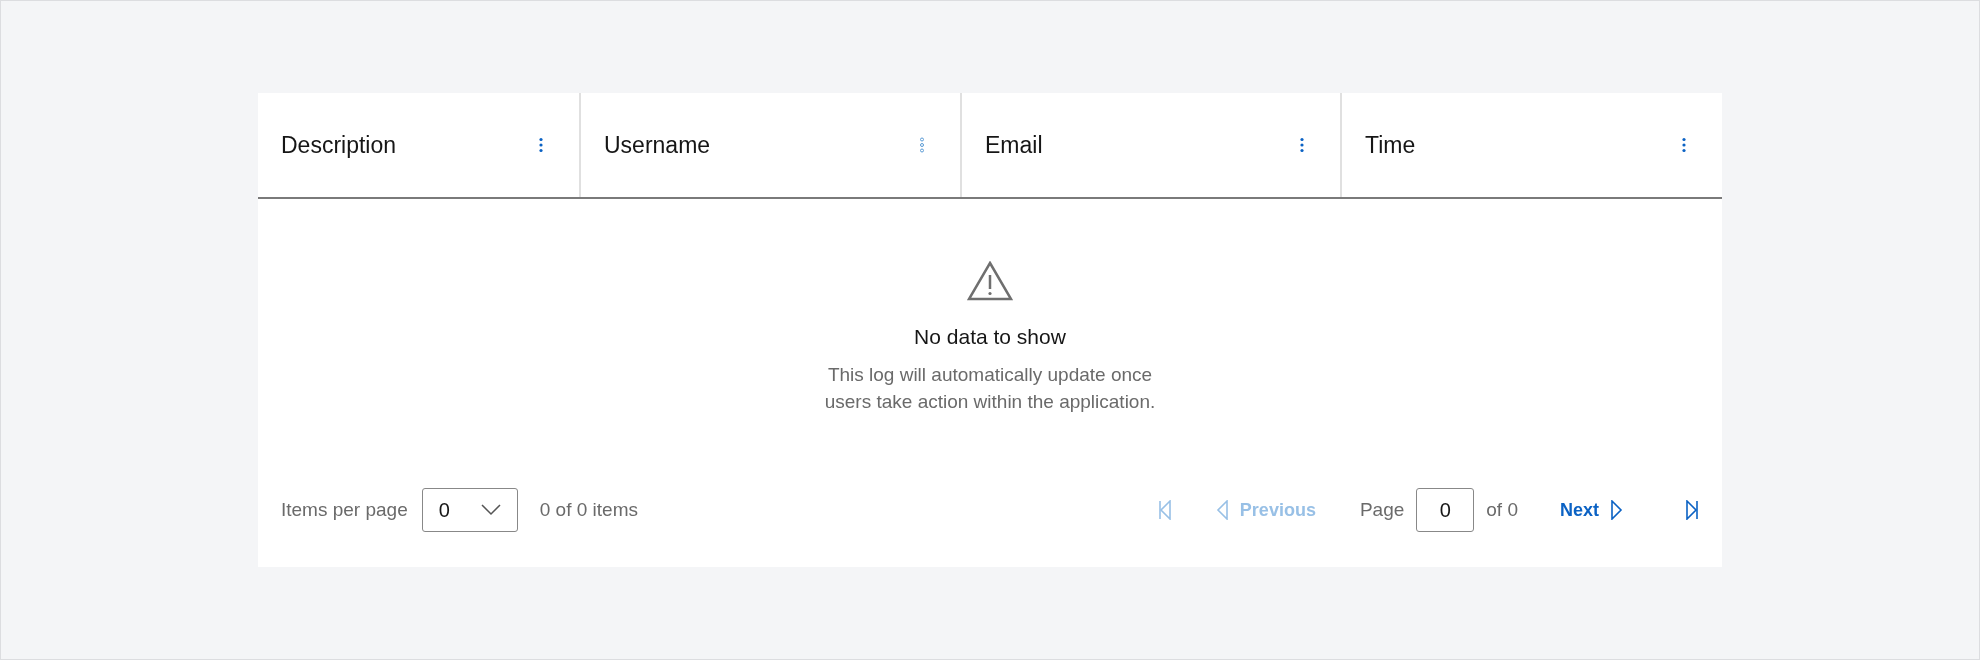 Image resolution: width=1980 pixels, height=660 pixels. Describe the element at coordinates (1445, 510) in the screenshot. I see `page-number-field: 0` at that location.